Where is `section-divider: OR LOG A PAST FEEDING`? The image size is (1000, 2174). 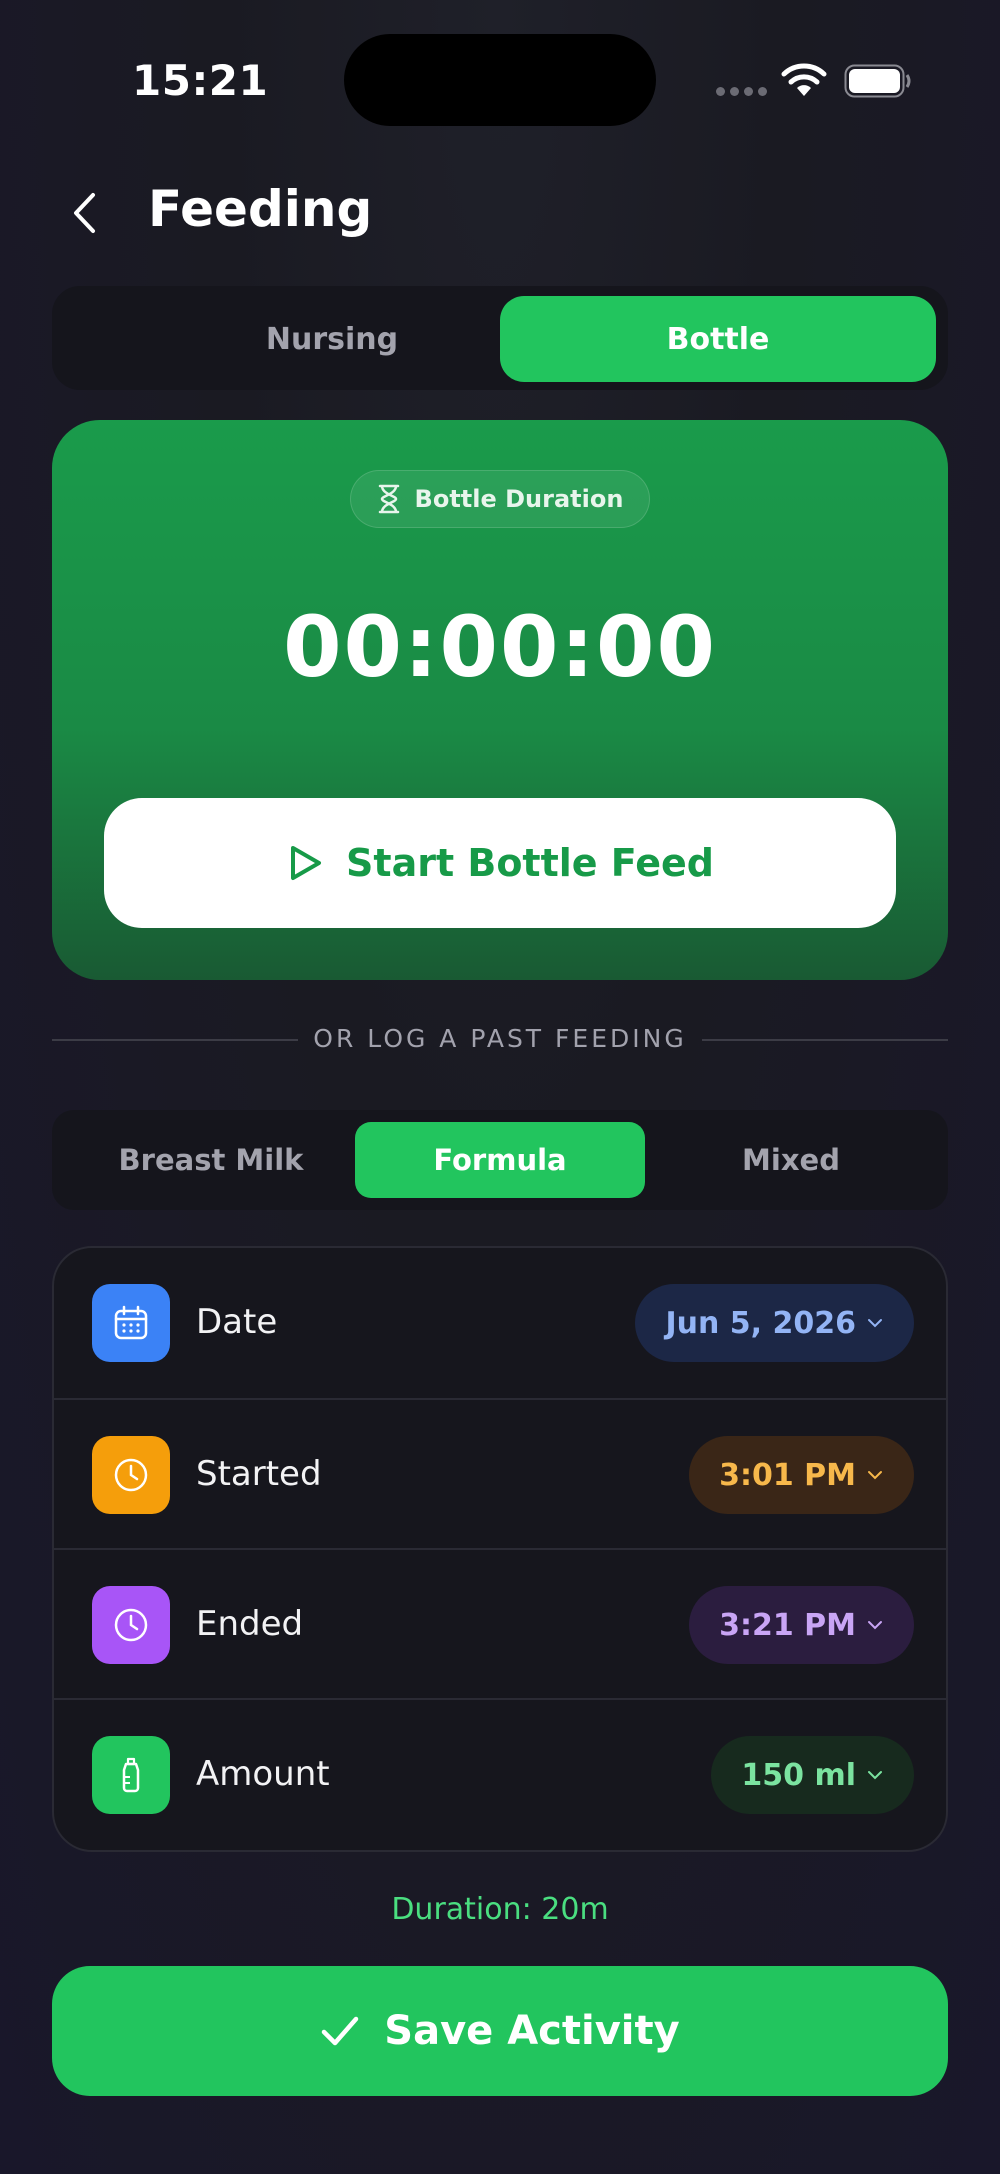
section-divider: OR LOG A PAST FEEDING is located at coordinates (500, 1040).